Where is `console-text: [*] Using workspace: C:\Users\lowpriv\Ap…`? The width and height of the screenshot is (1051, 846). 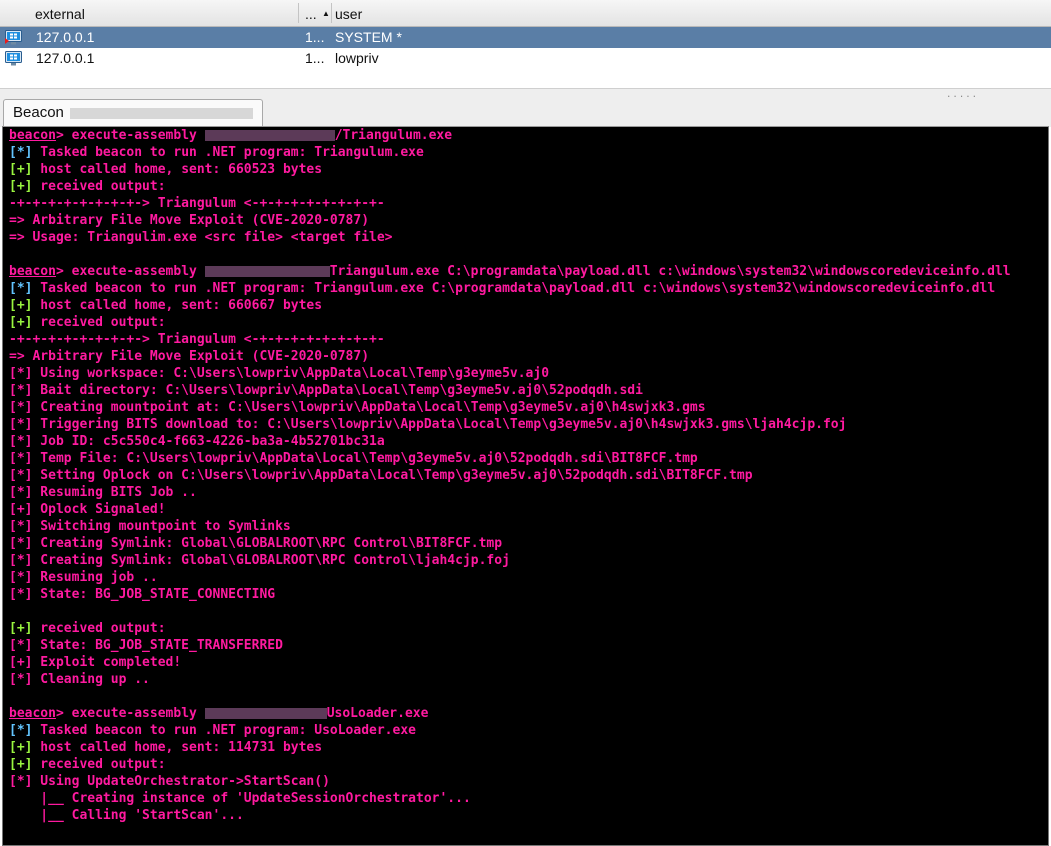 console-text: [*] Using workspace: C:\Users\lowpriv\Ap… is located at coordinates (279, 373).